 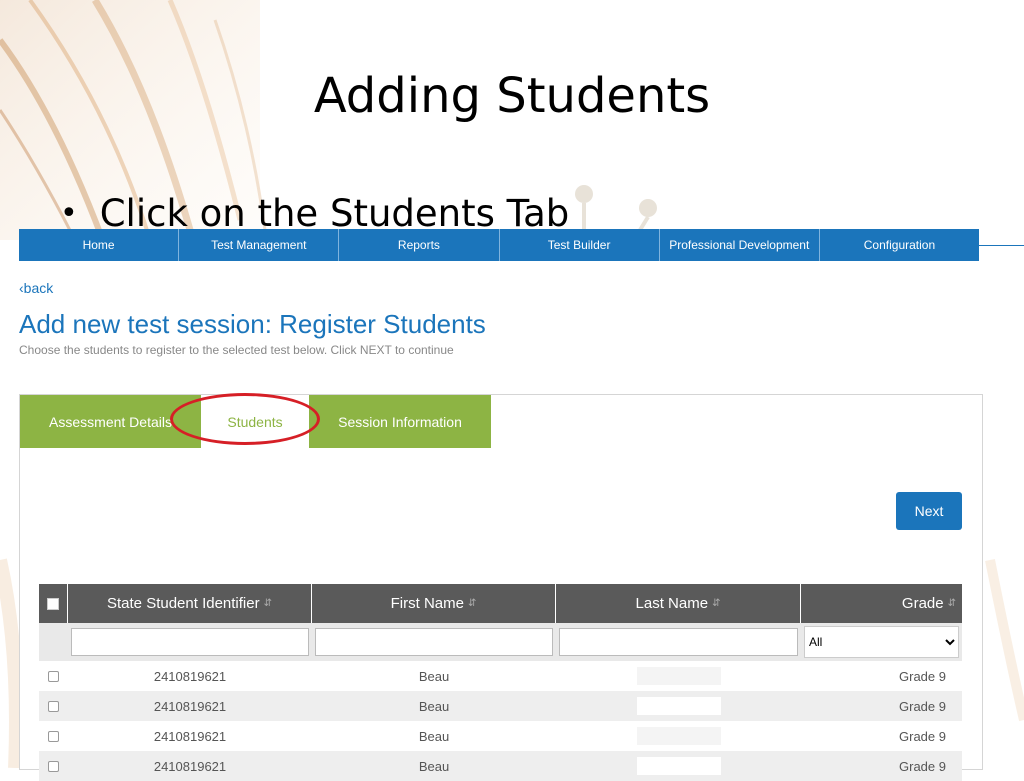 What do you see at coordinates (678, 642) in the screenshot?
I see `last-name-filter-input` at bounding box center [678, 642].